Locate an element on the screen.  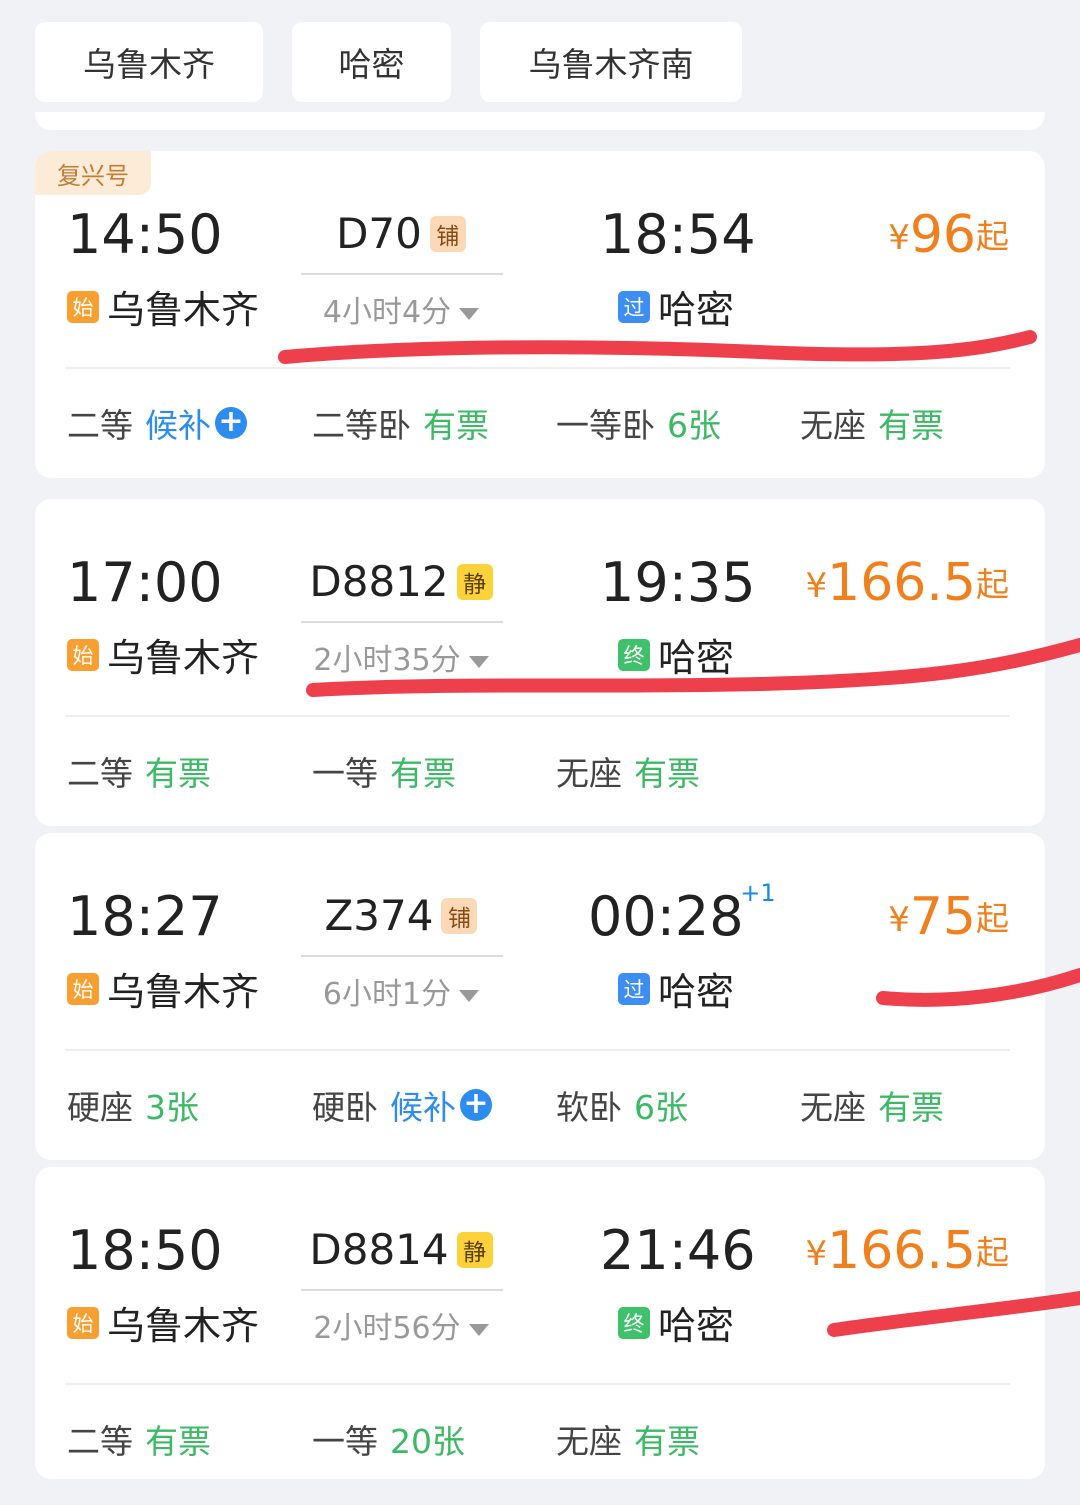
arrival-time-text: 00:28 is located at coordinates (666, 916).